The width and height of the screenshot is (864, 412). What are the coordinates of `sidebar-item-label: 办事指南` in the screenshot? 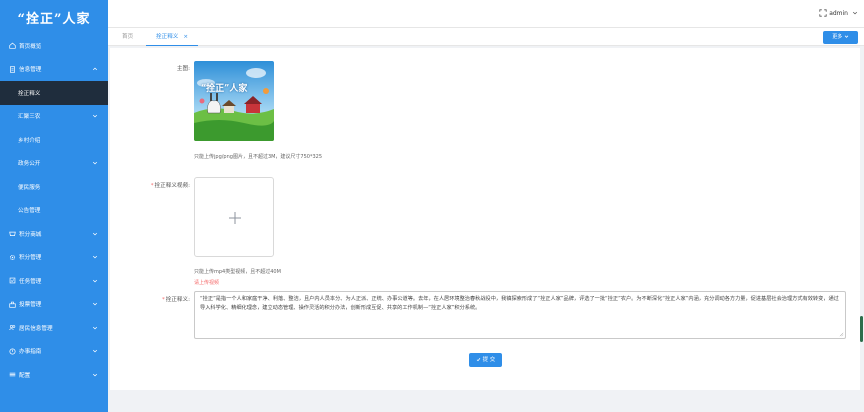 It's located at (30, 352).